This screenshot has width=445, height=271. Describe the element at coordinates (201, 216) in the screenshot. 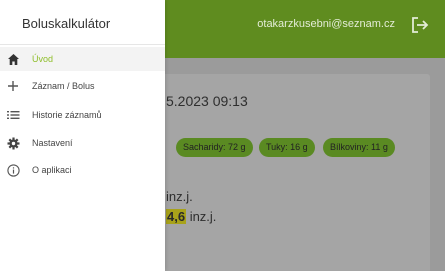

I see `bolus-unit-2: inz.j.` at that location.